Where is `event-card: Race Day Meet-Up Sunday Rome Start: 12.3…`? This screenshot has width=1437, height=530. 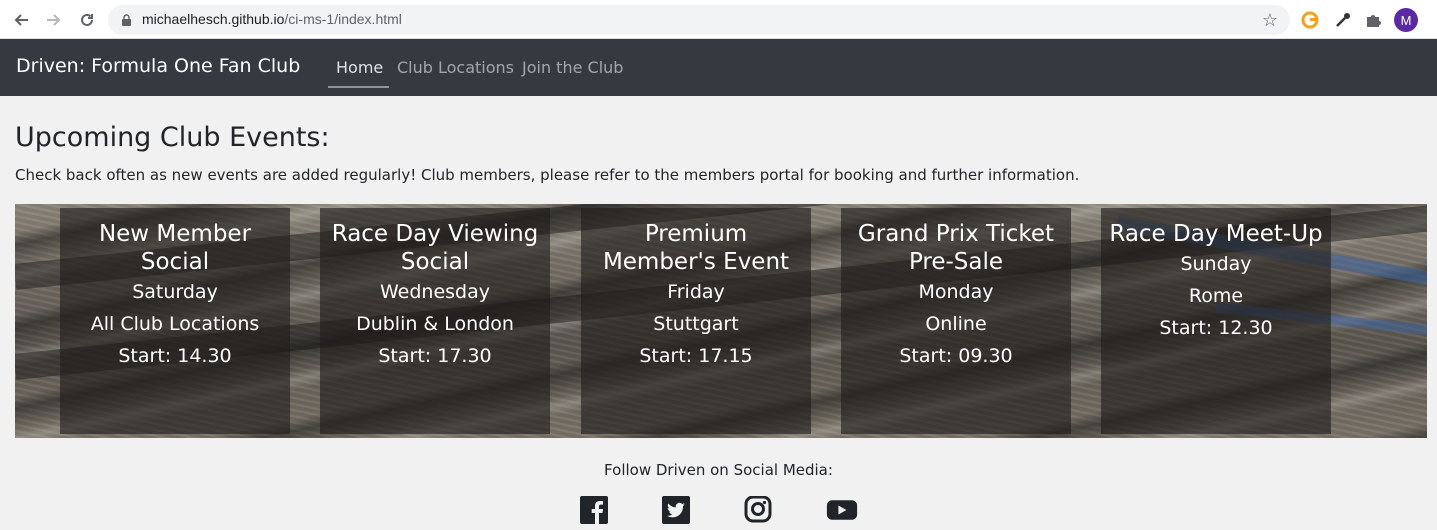
event-card: Race Day Meet-Up Sunday Rome Start: 12.3… is located at coordinates (1216, 321).